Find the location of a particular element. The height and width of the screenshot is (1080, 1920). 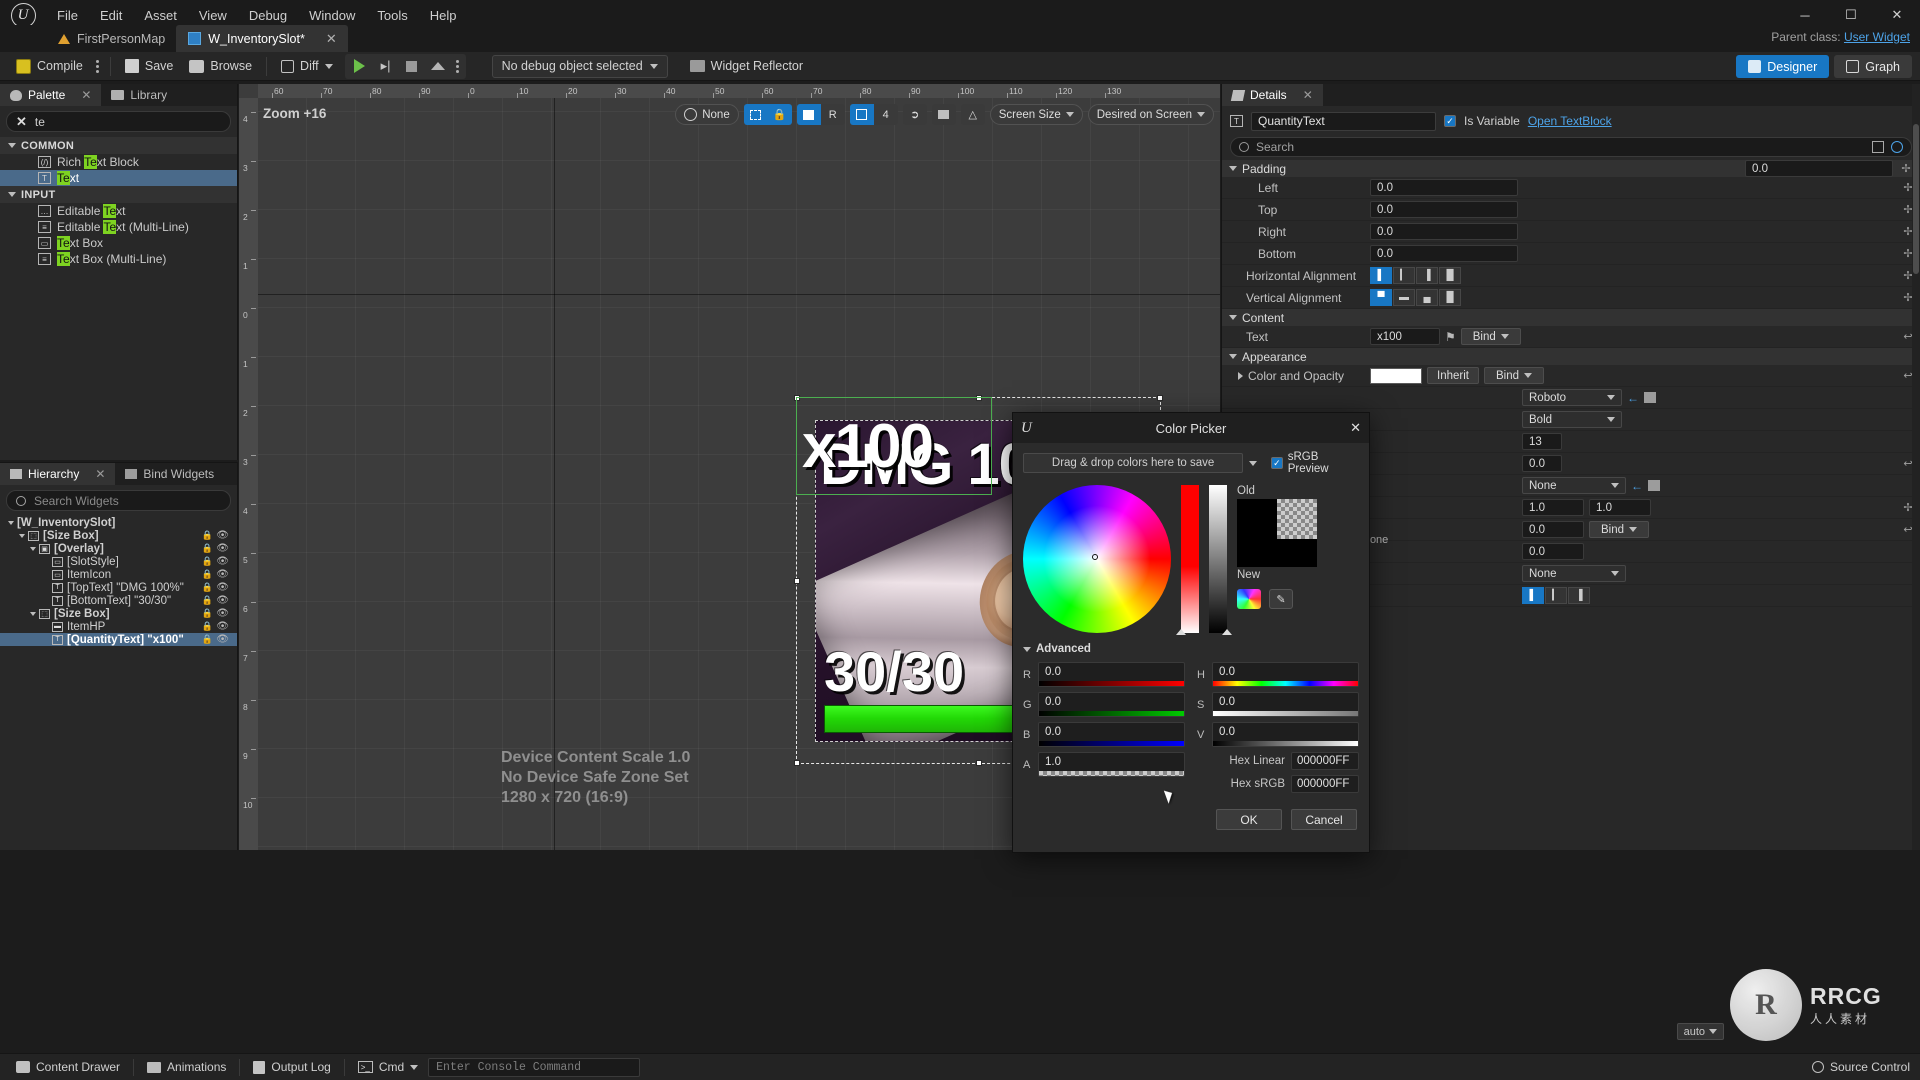

padding-right-input: 0.0 is located at coordinates (1444, 231).